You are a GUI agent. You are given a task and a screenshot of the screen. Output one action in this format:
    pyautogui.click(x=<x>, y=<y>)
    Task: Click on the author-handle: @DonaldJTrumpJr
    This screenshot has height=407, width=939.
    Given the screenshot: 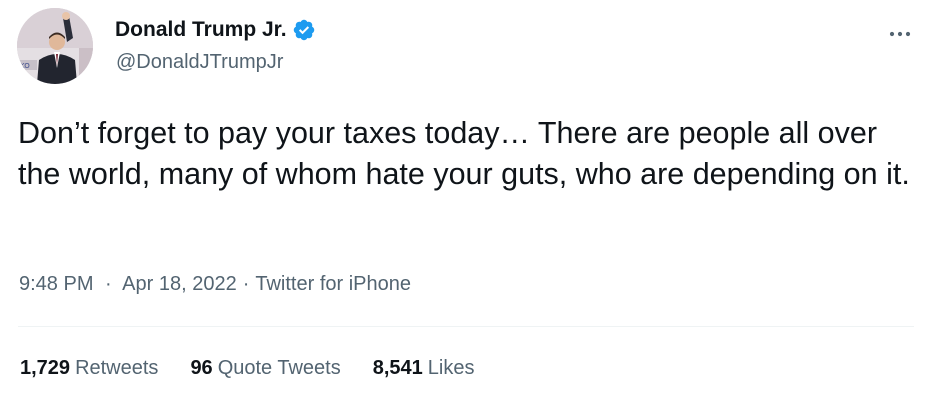 What is the action you would take?
    pyautogui.click(x=199, y=62)
    